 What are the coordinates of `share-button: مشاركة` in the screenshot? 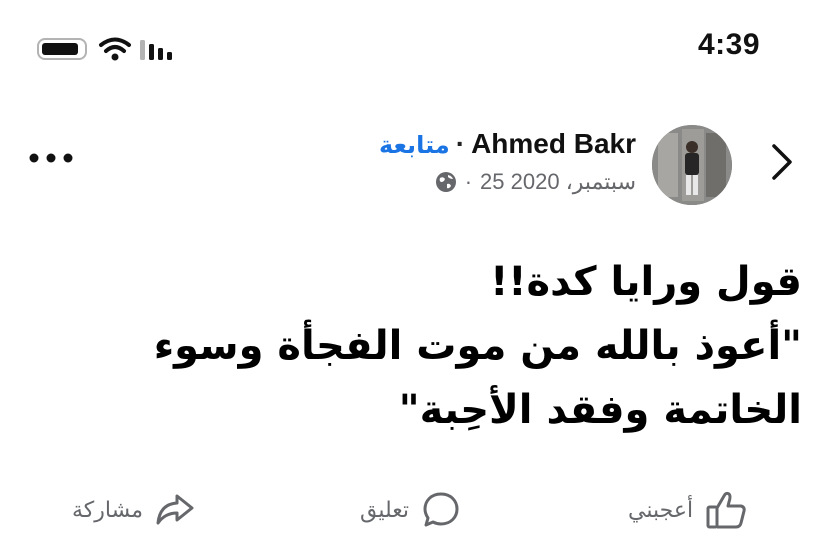 It's located at (133, 510).